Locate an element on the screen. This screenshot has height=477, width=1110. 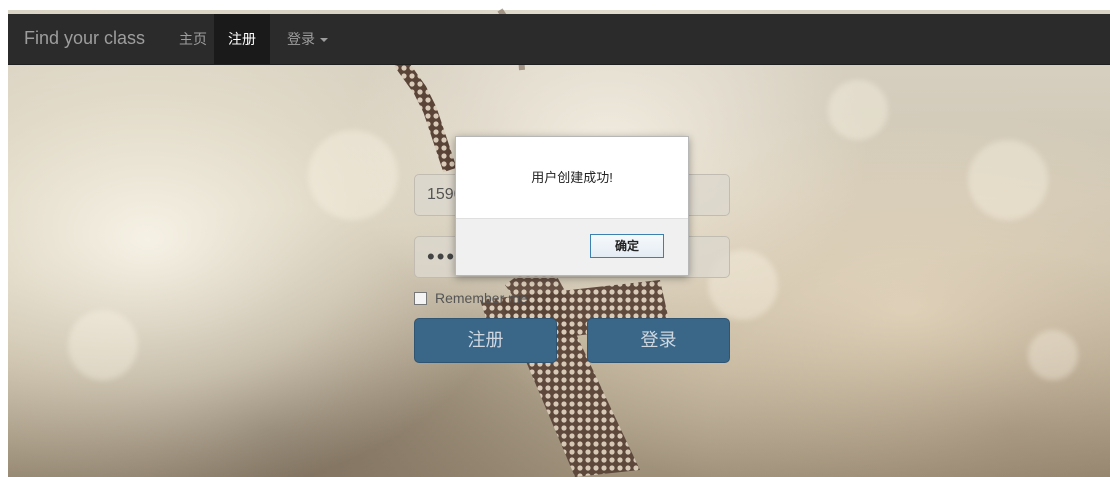
remember-label: Remember me is located at coordinates (481, 298).